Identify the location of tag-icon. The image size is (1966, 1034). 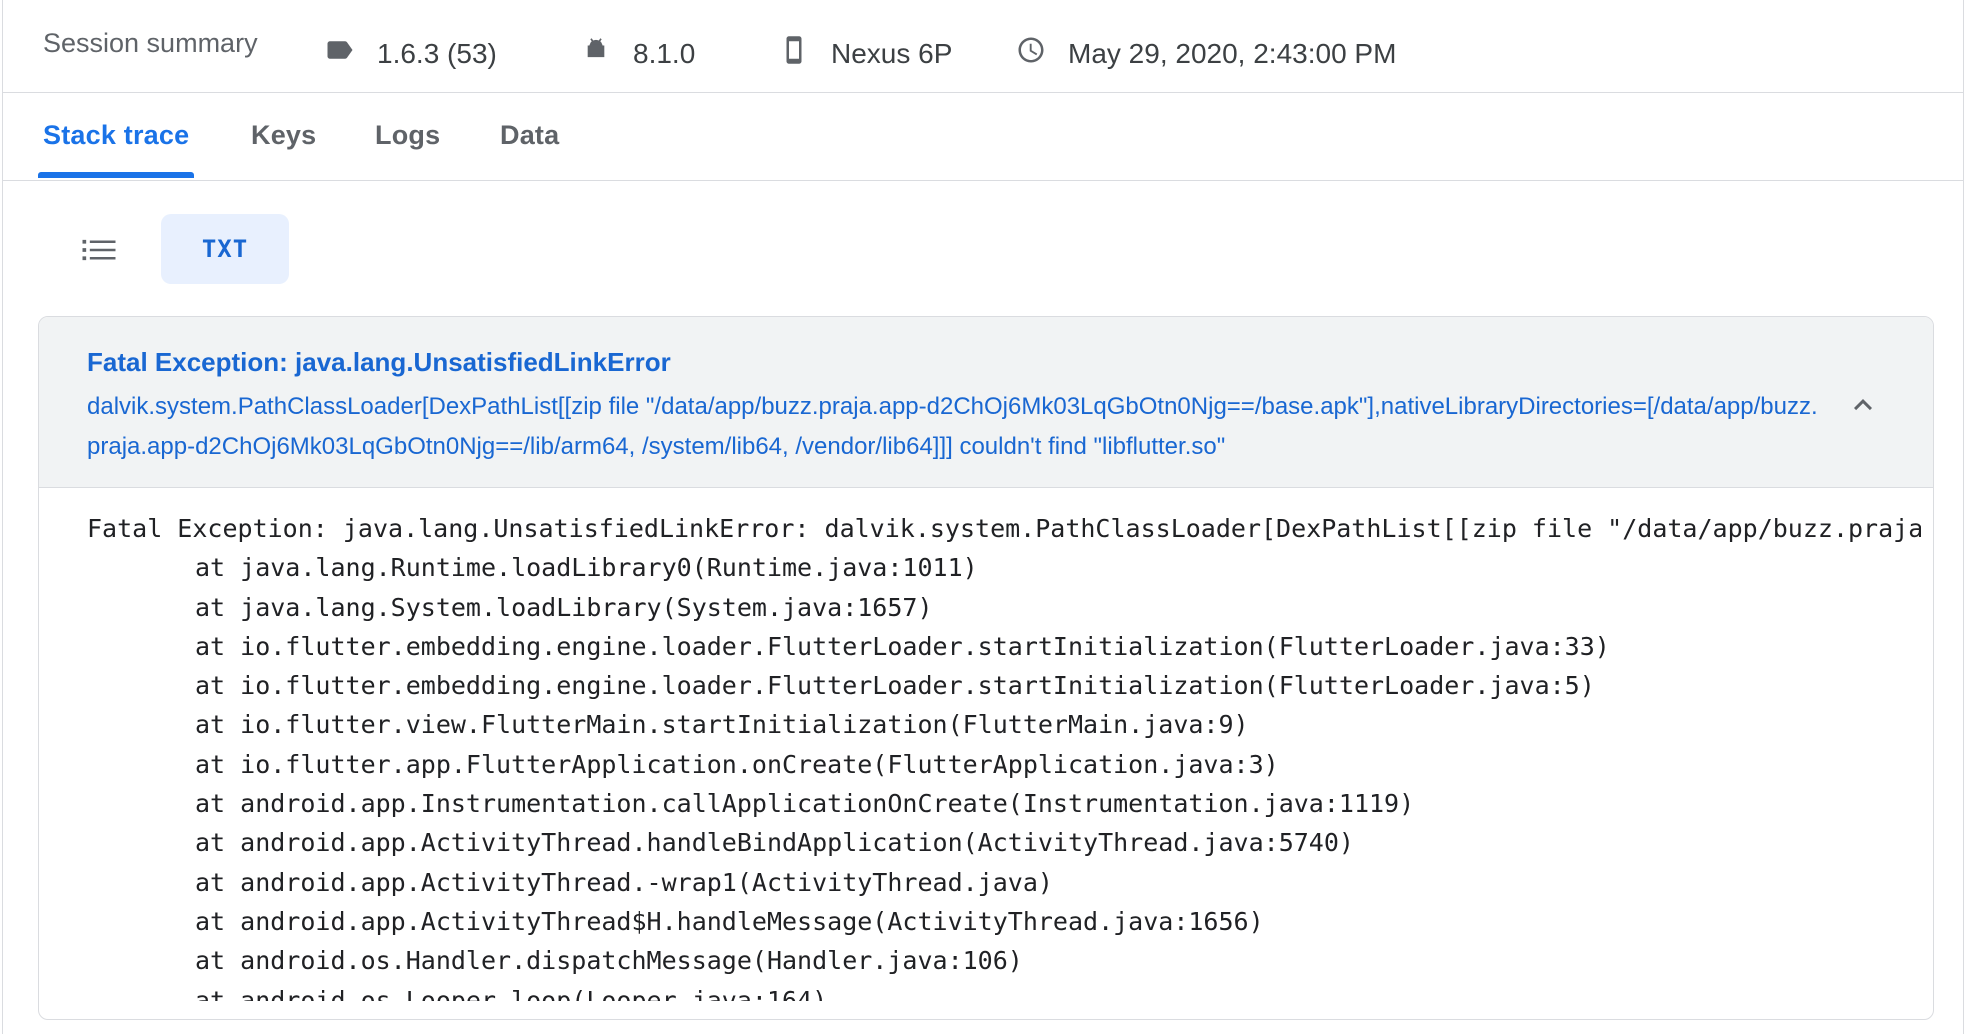
(340, 50).